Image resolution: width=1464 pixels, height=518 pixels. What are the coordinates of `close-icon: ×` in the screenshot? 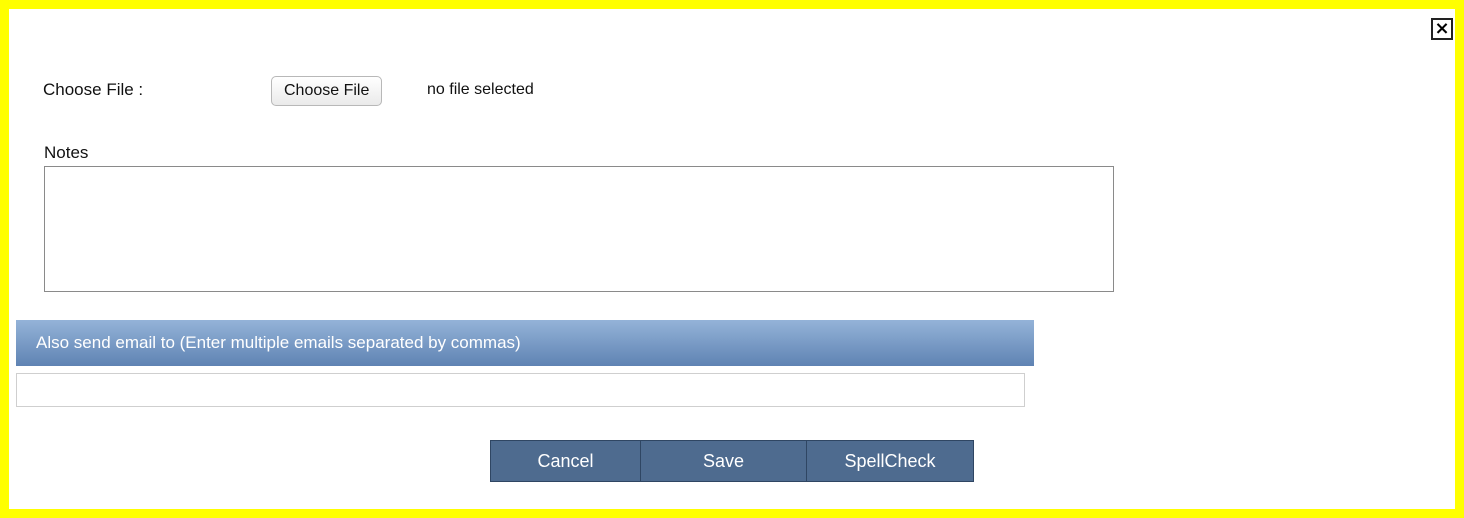 It's located at (1442, 28).